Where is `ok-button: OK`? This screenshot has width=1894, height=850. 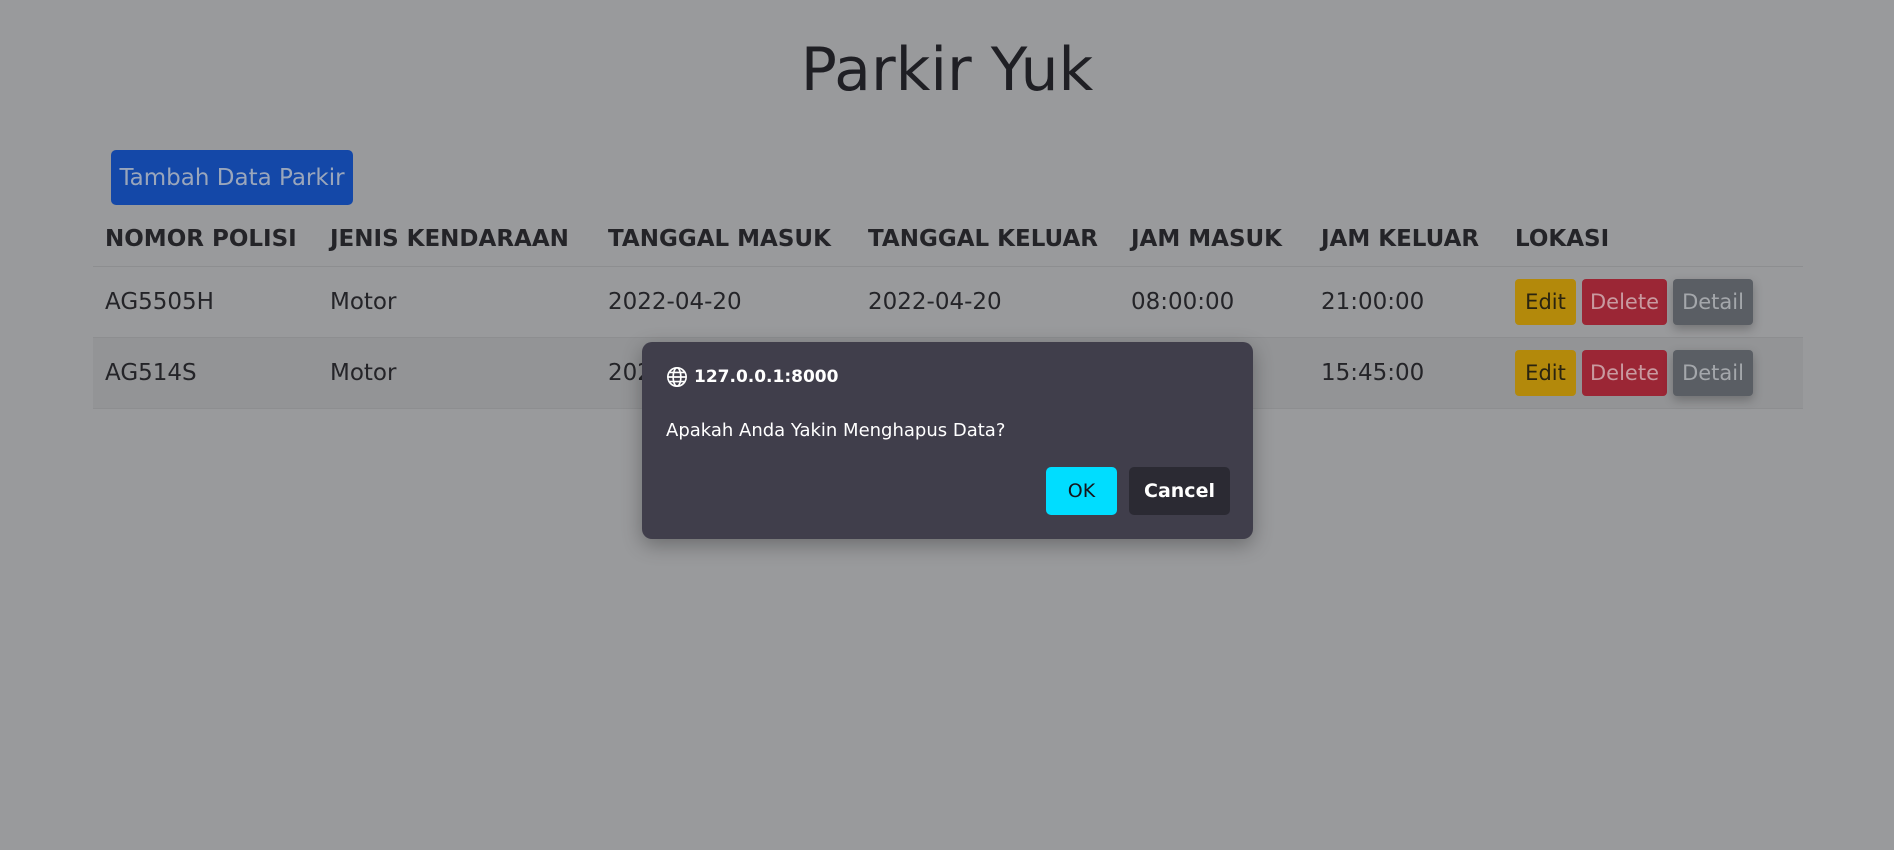 ok-button: OK is located at coordinates (1081, 491).